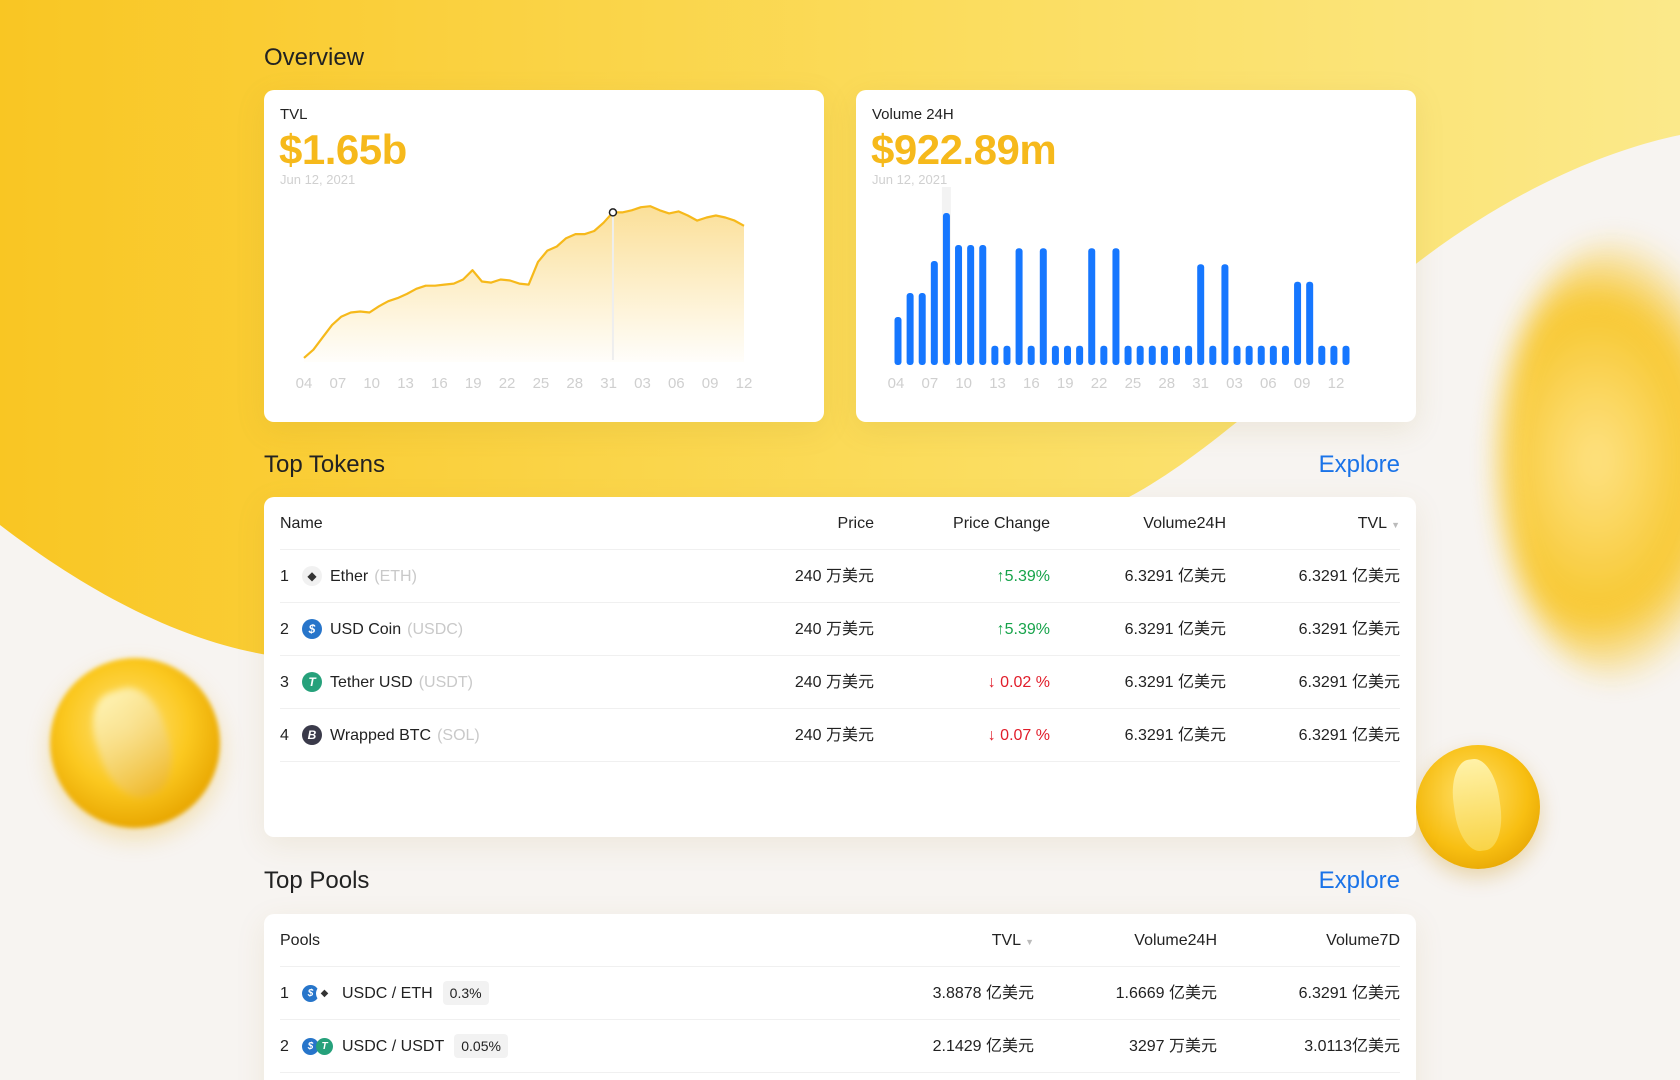 The image size is (1680, 1080). I want to click on token-name-cell: Tether USD (USDT), so click(401, 682).